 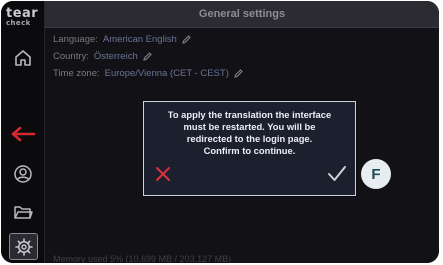 I want to click on confirm-button, so click(x=337, y=174).